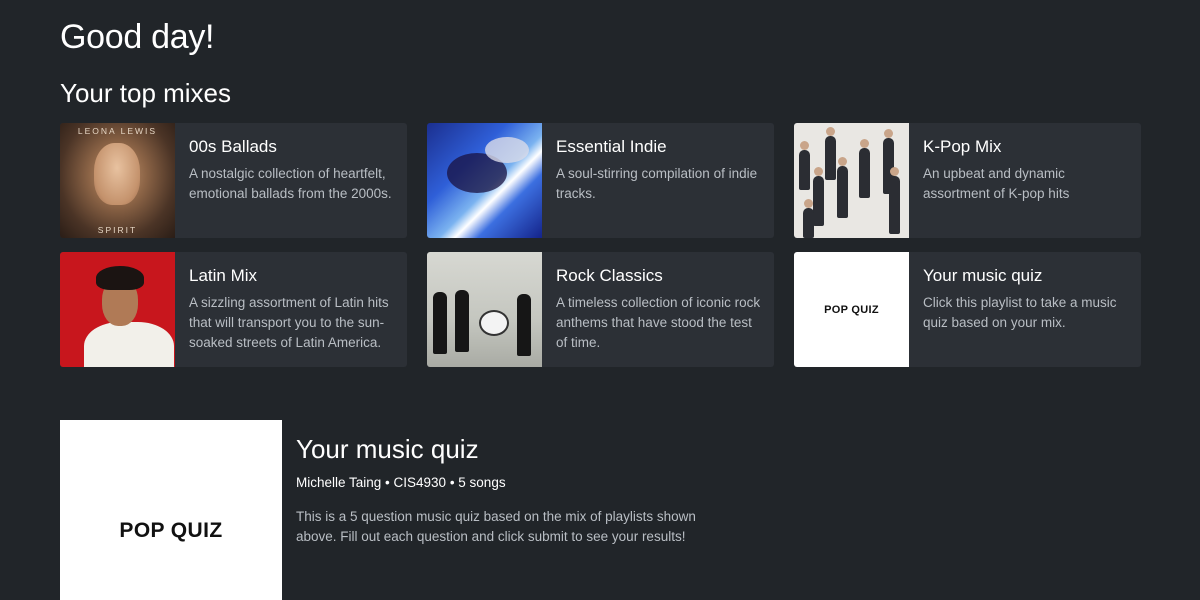 This screenshot has width=1200, height=600. What do you see at coordinates (851, 180) in the screenshot?
I see `mix-cover-kpop` at bounding box center [851, 180].